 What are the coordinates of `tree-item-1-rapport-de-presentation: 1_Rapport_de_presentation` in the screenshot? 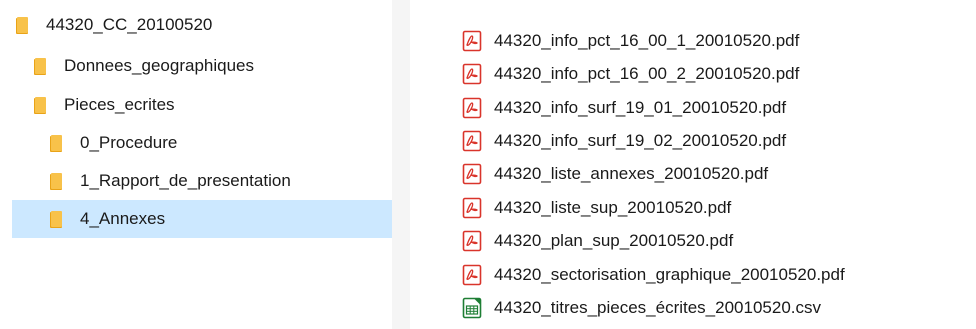 It's located at (196, 181).